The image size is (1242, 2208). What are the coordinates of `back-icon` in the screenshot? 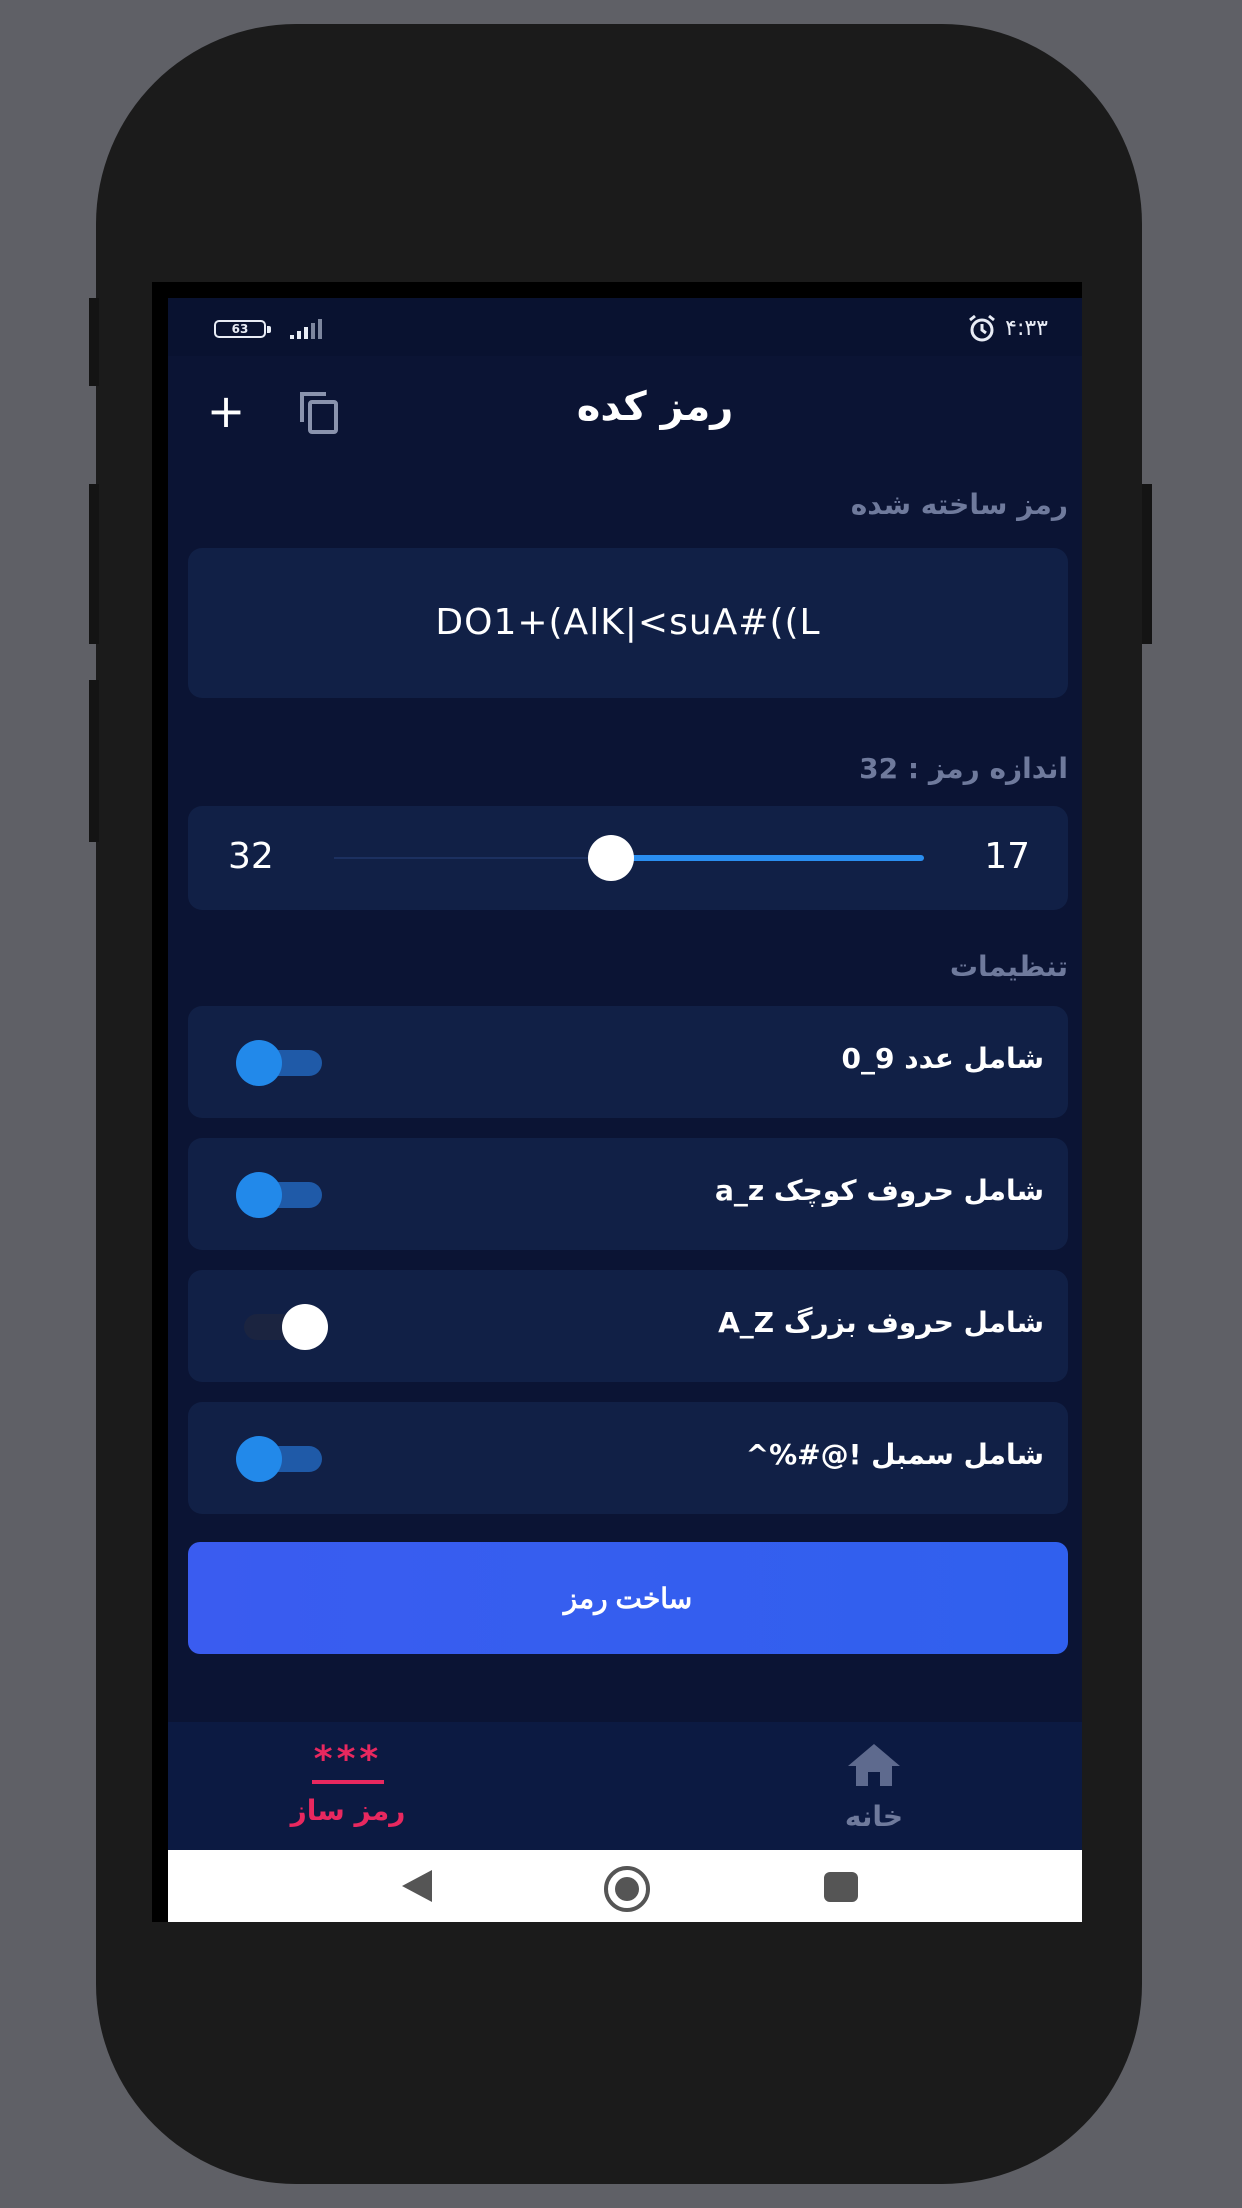 It's located at (418, 1886).